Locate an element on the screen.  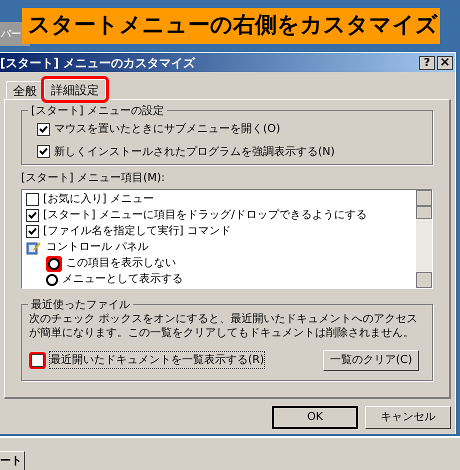
clear-list-button: 一覧のクリア(C) is located at coordinates (371, 360).